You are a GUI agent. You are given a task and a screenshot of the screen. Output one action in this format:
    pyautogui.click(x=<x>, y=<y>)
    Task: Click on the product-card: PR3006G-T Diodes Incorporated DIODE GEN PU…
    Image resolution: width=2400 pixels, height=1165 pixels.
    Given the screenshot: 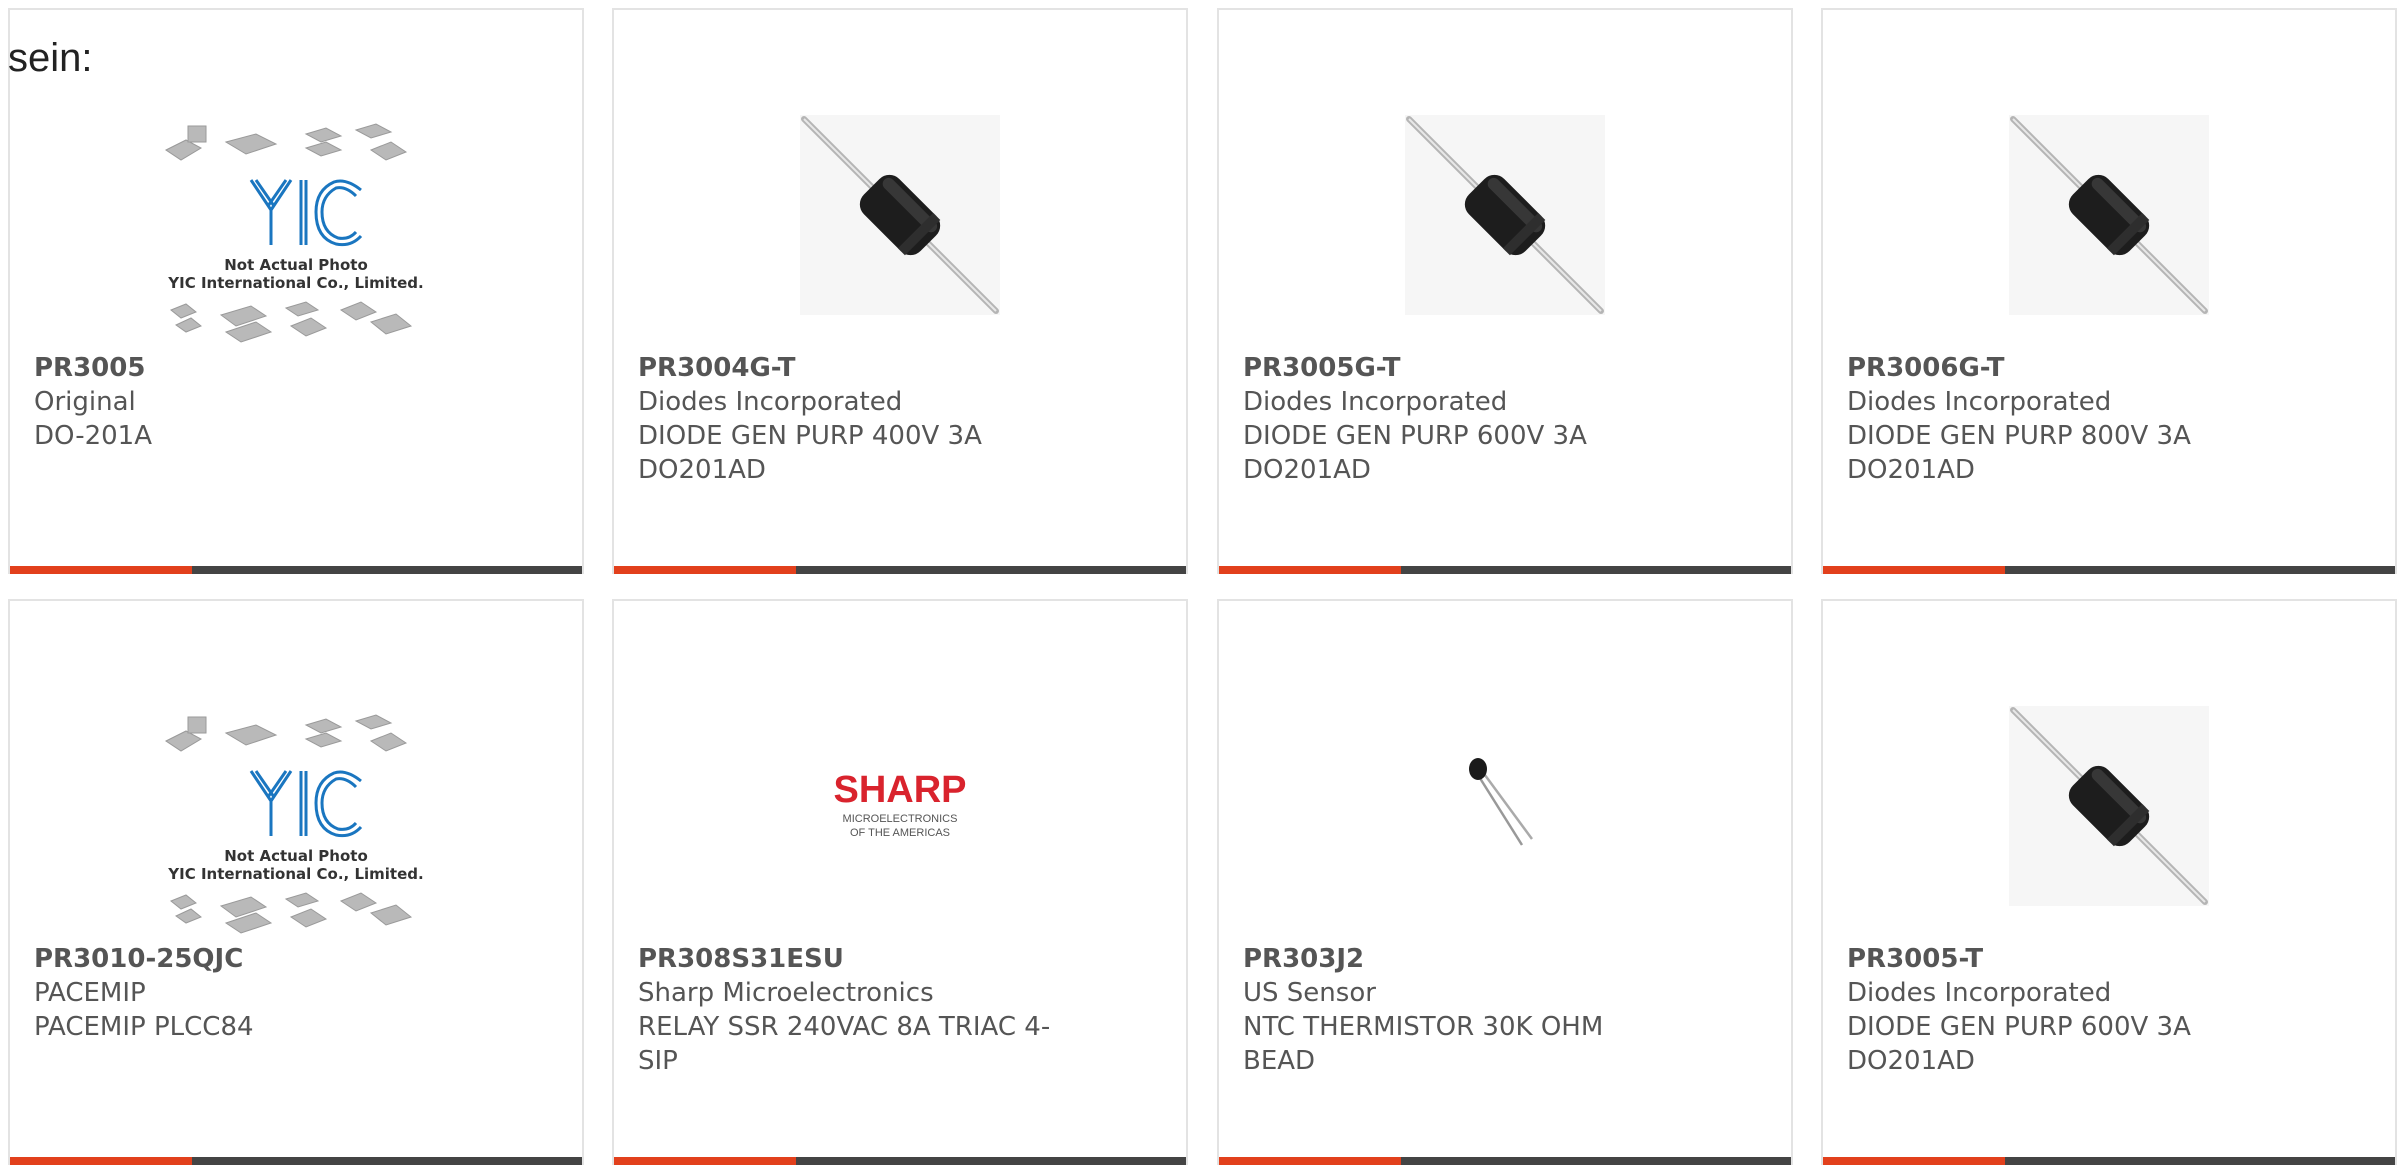 What is the action you would take?
    pyautogui.click(x=2109, y=291)
    